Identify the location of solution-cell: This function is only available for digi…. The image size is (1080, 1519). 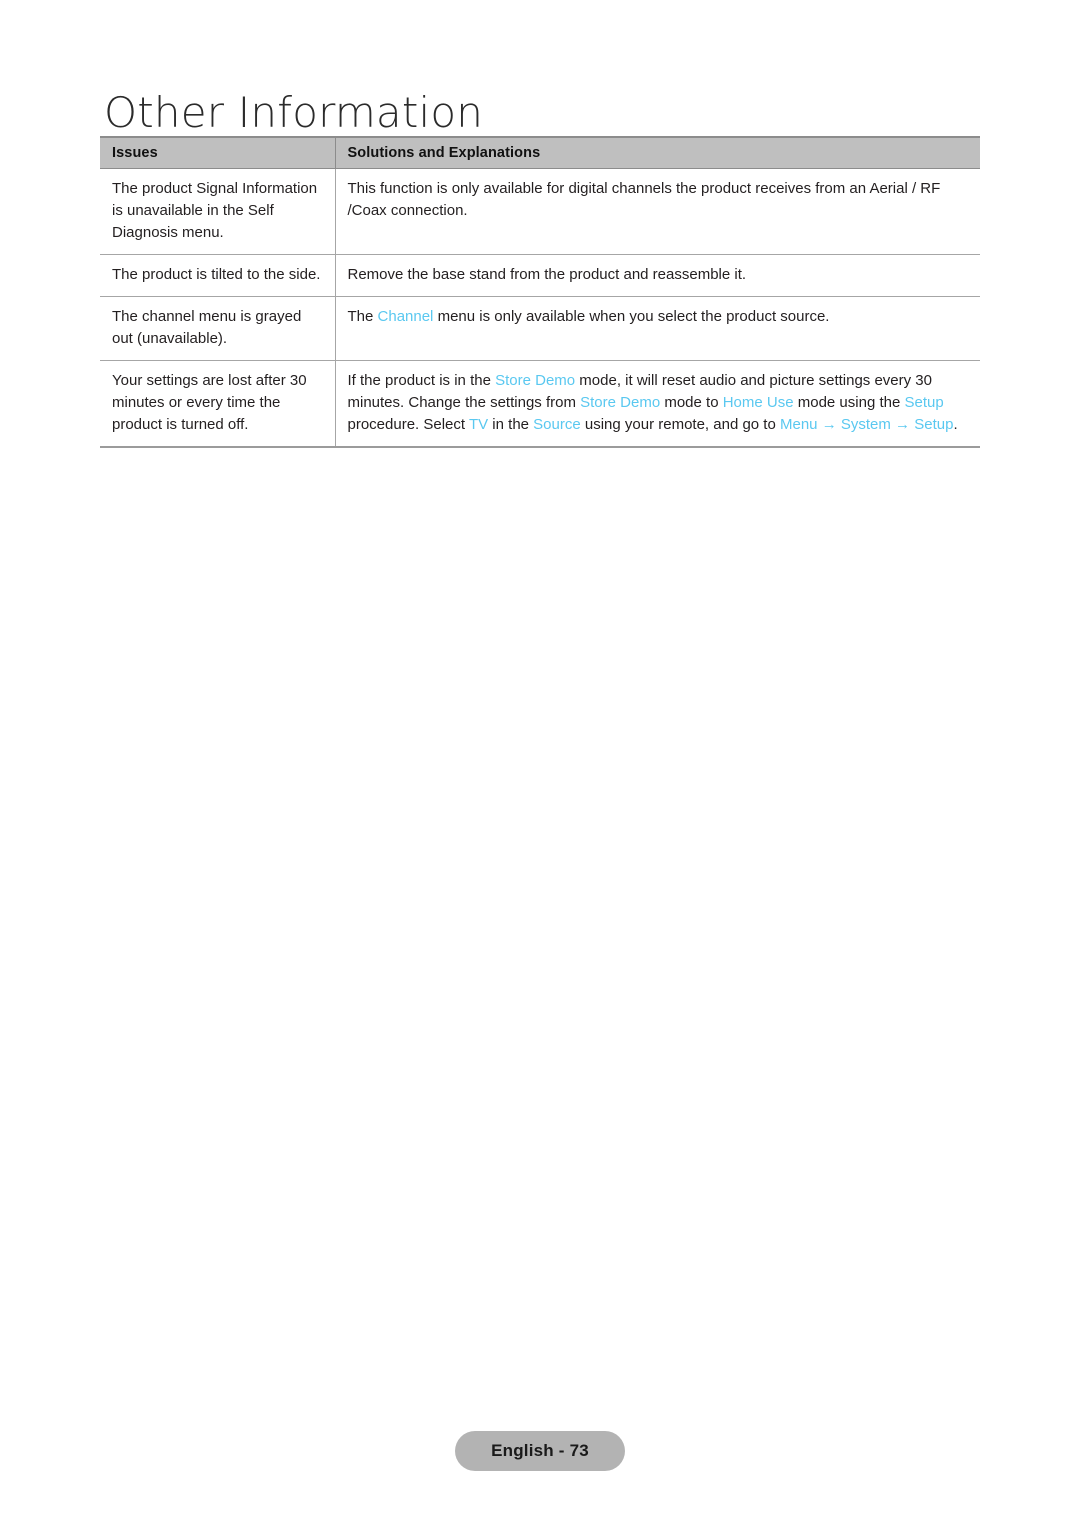
(657, 212).